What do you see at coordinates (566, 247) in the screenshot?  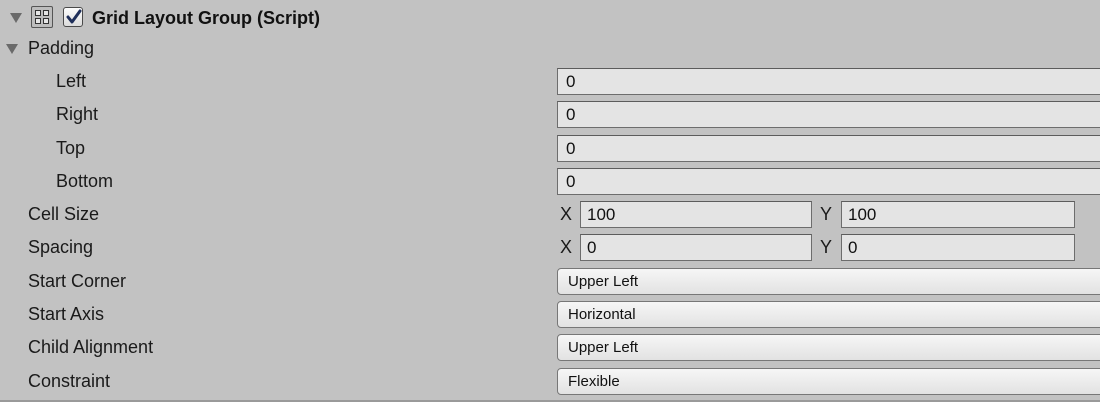 I see `spacing-x-label: X` at bounding box center [566, 247].